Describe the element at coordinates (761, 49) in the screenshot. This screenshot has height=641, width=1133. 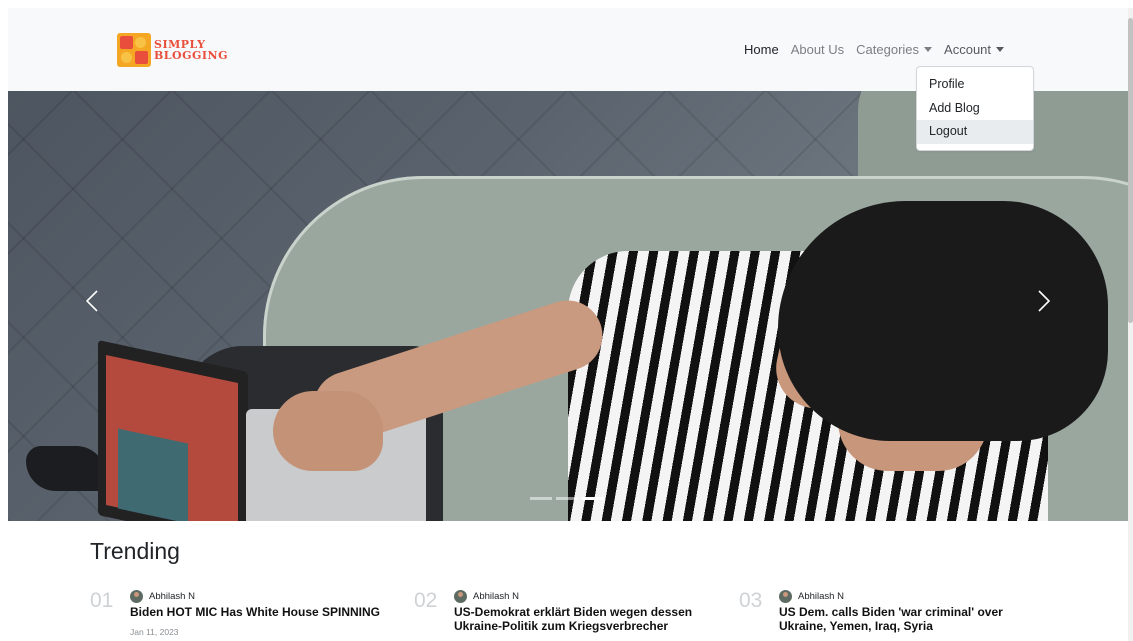
I see `nav-home: Home` at that location.